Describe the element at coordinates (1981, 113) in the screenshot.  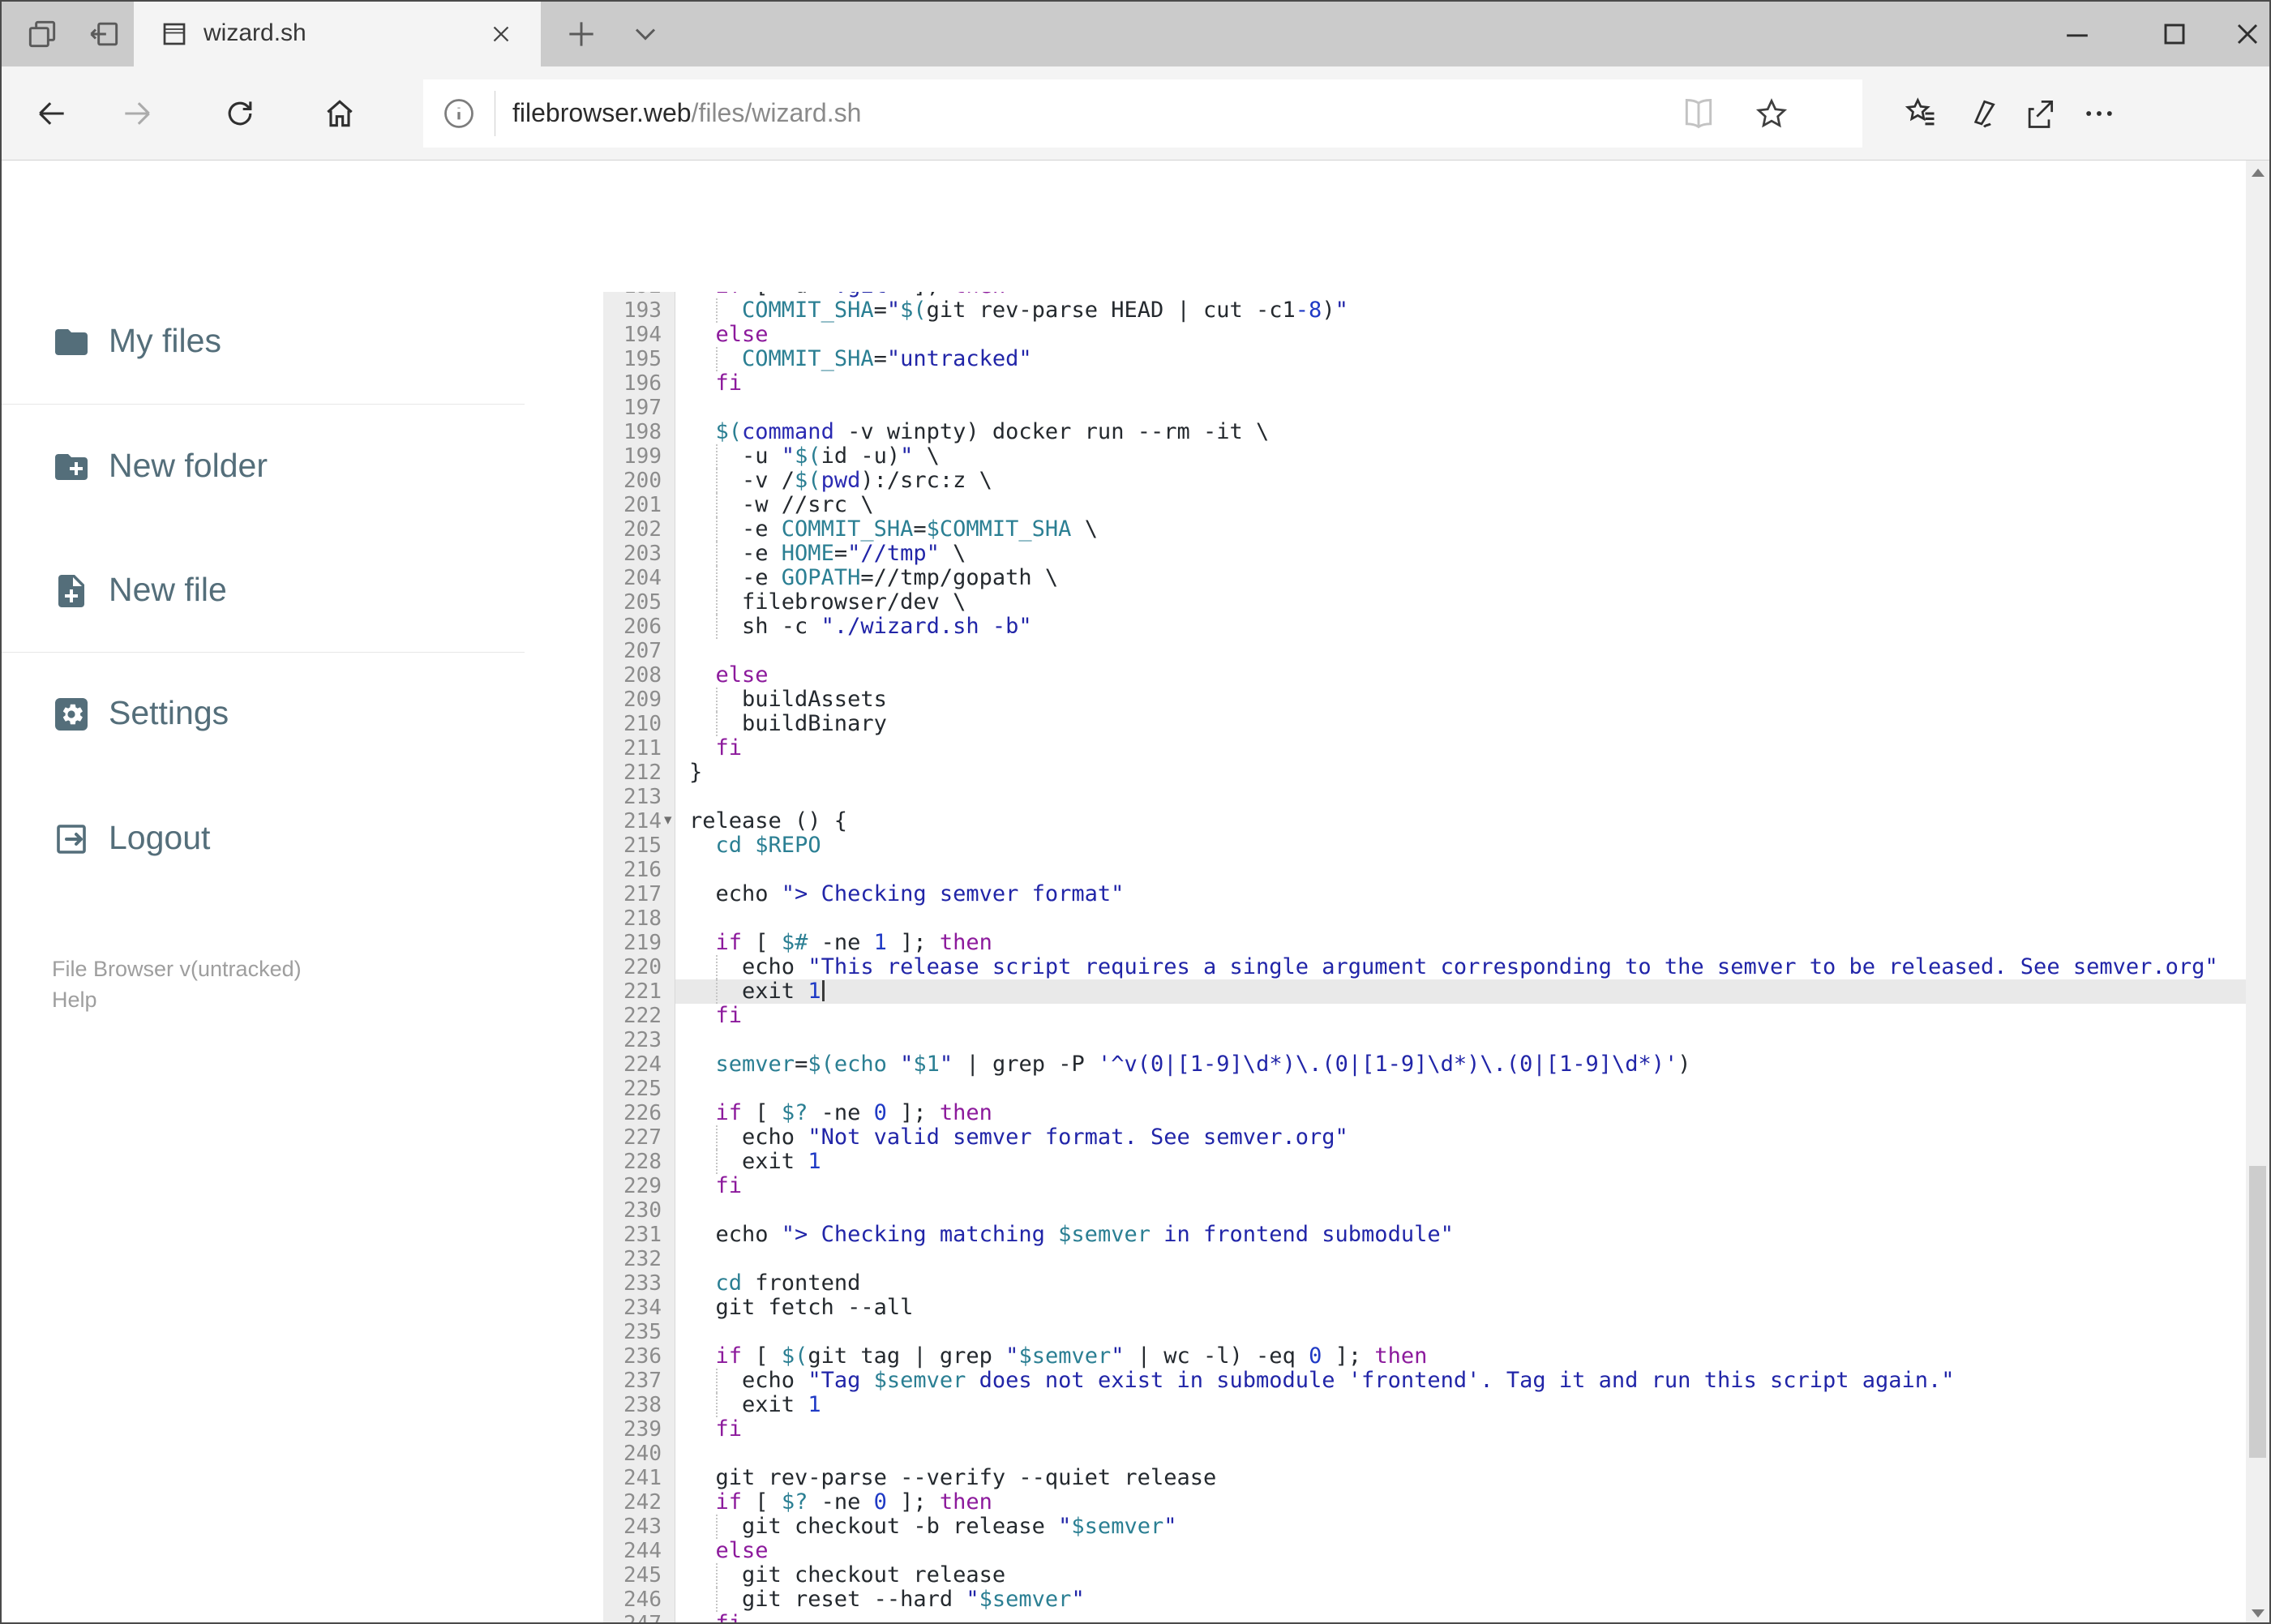
I see `web-note-pen-icon` at that location.